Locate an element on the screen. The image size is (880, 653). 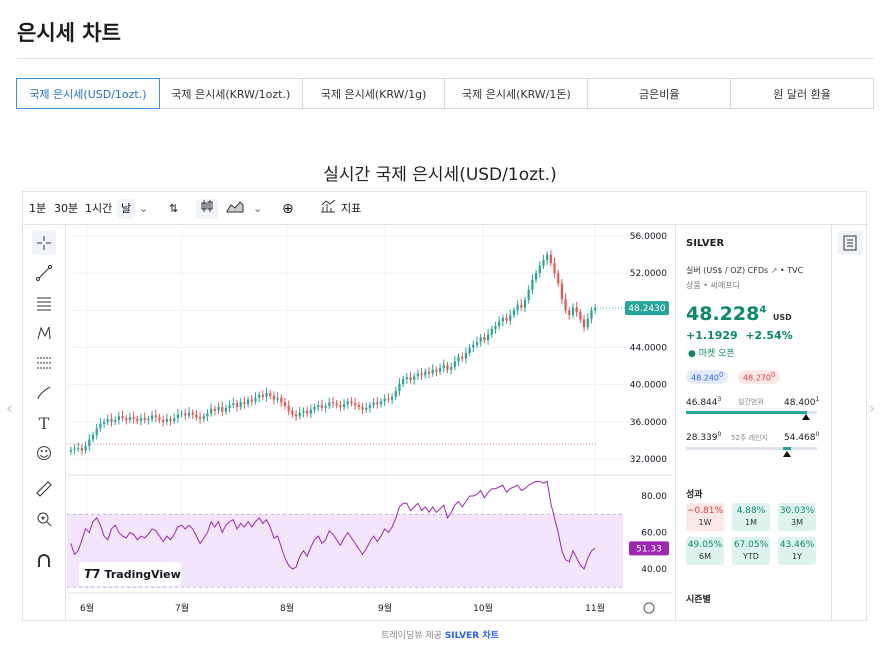
interval-day-button: 날 is located at coordinates (126, 209).